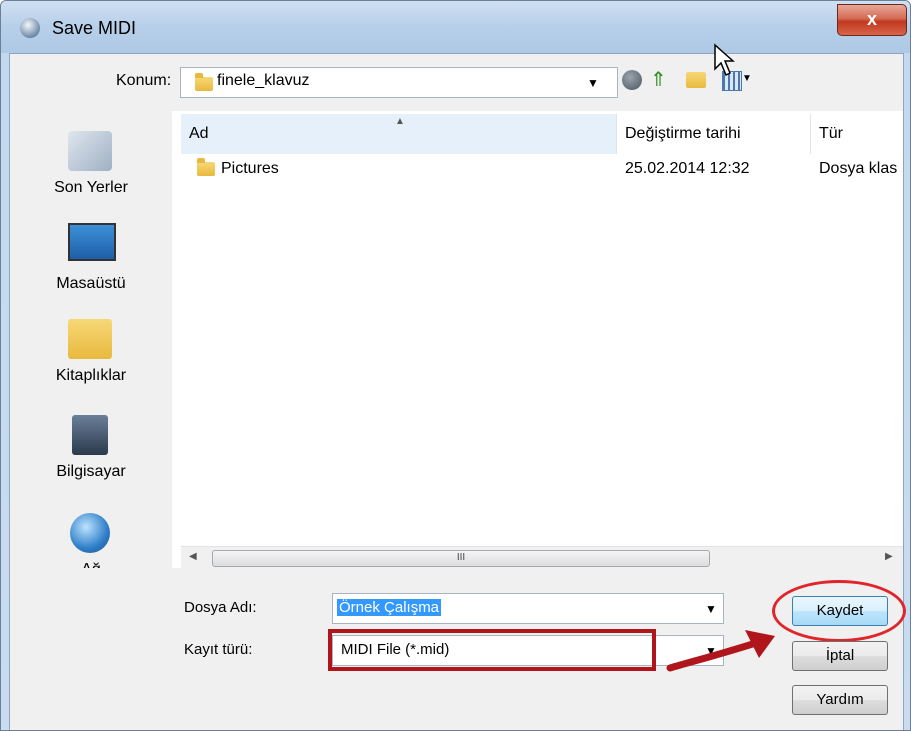  I want to click on place-label: Son Yerler, so click(91, 187).